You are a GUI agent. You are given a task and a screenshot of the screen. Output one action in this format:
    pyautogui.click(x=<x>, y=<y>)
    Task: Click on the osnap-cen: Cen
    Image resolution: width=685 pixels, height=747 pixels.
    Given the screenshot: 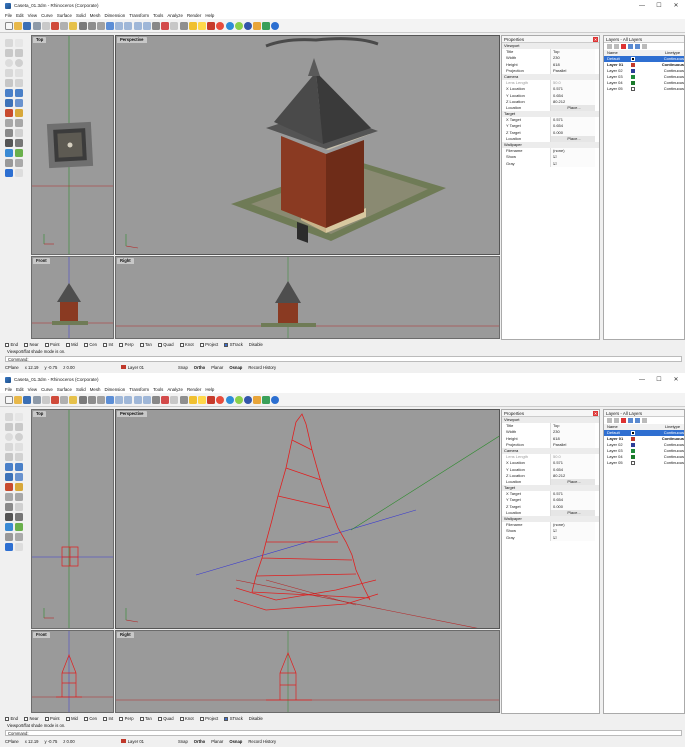 What is the action you would take?
    pyautogui.click(x=90, y=344)
    